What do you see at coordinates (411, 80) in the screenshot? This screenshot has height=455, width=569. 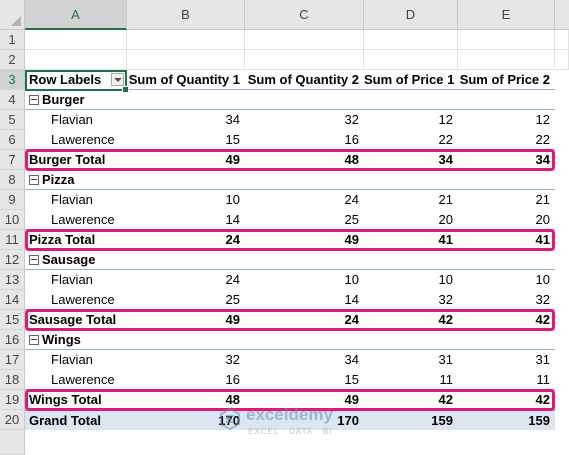 I see `pivot-header-cell: Sum of Price 1` at bounding box center [411, 80].